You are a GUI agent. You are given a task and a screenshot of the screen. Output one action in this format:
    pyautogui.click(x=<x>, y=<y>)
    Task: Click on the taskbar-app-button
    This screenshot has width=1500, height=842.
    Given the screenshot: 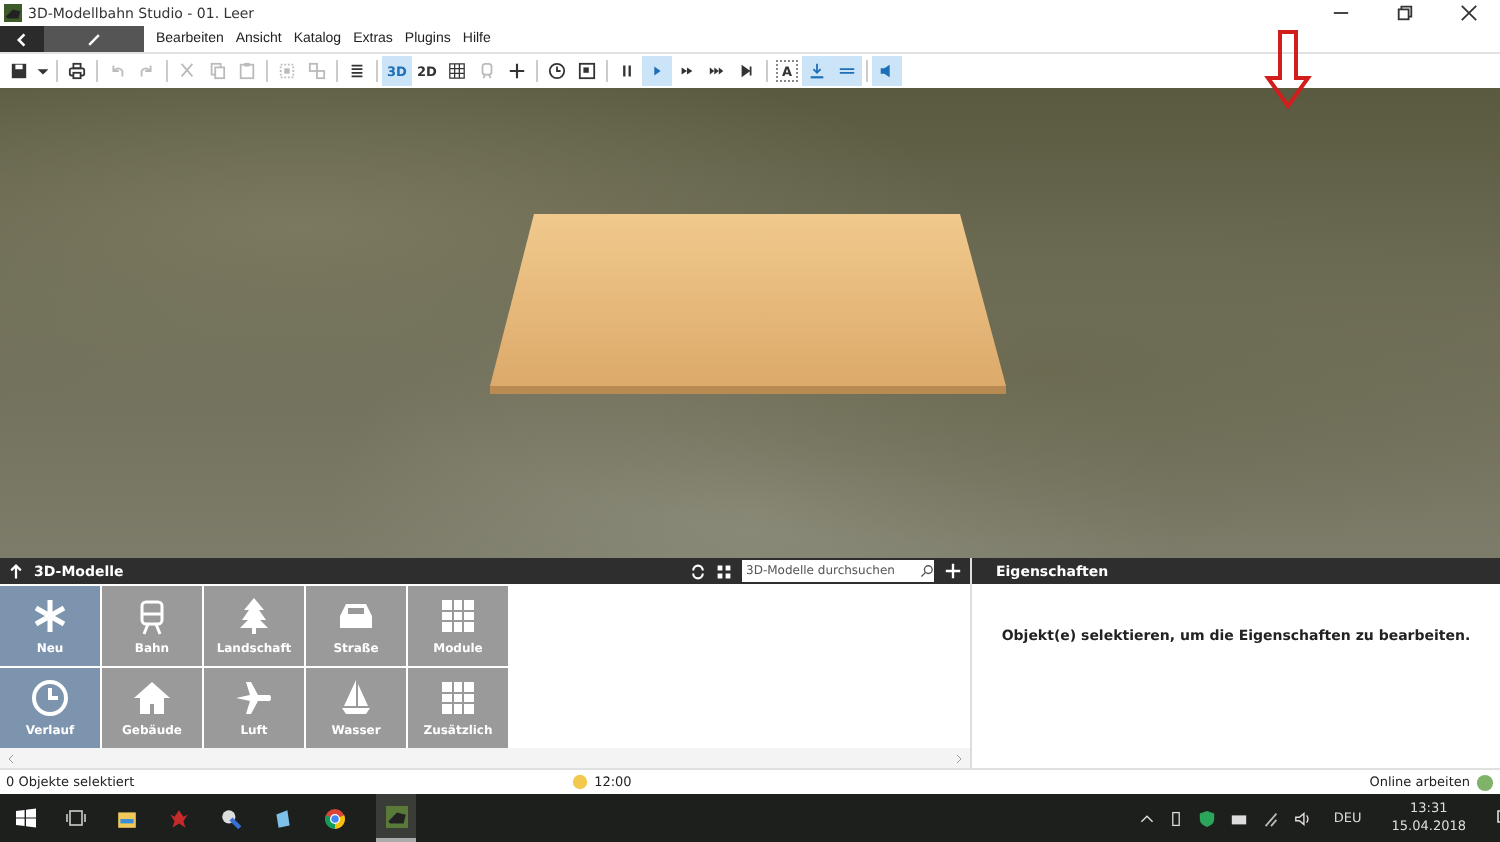 What is the action you would take?
    pyautogui.click(x=396, y=818)
    